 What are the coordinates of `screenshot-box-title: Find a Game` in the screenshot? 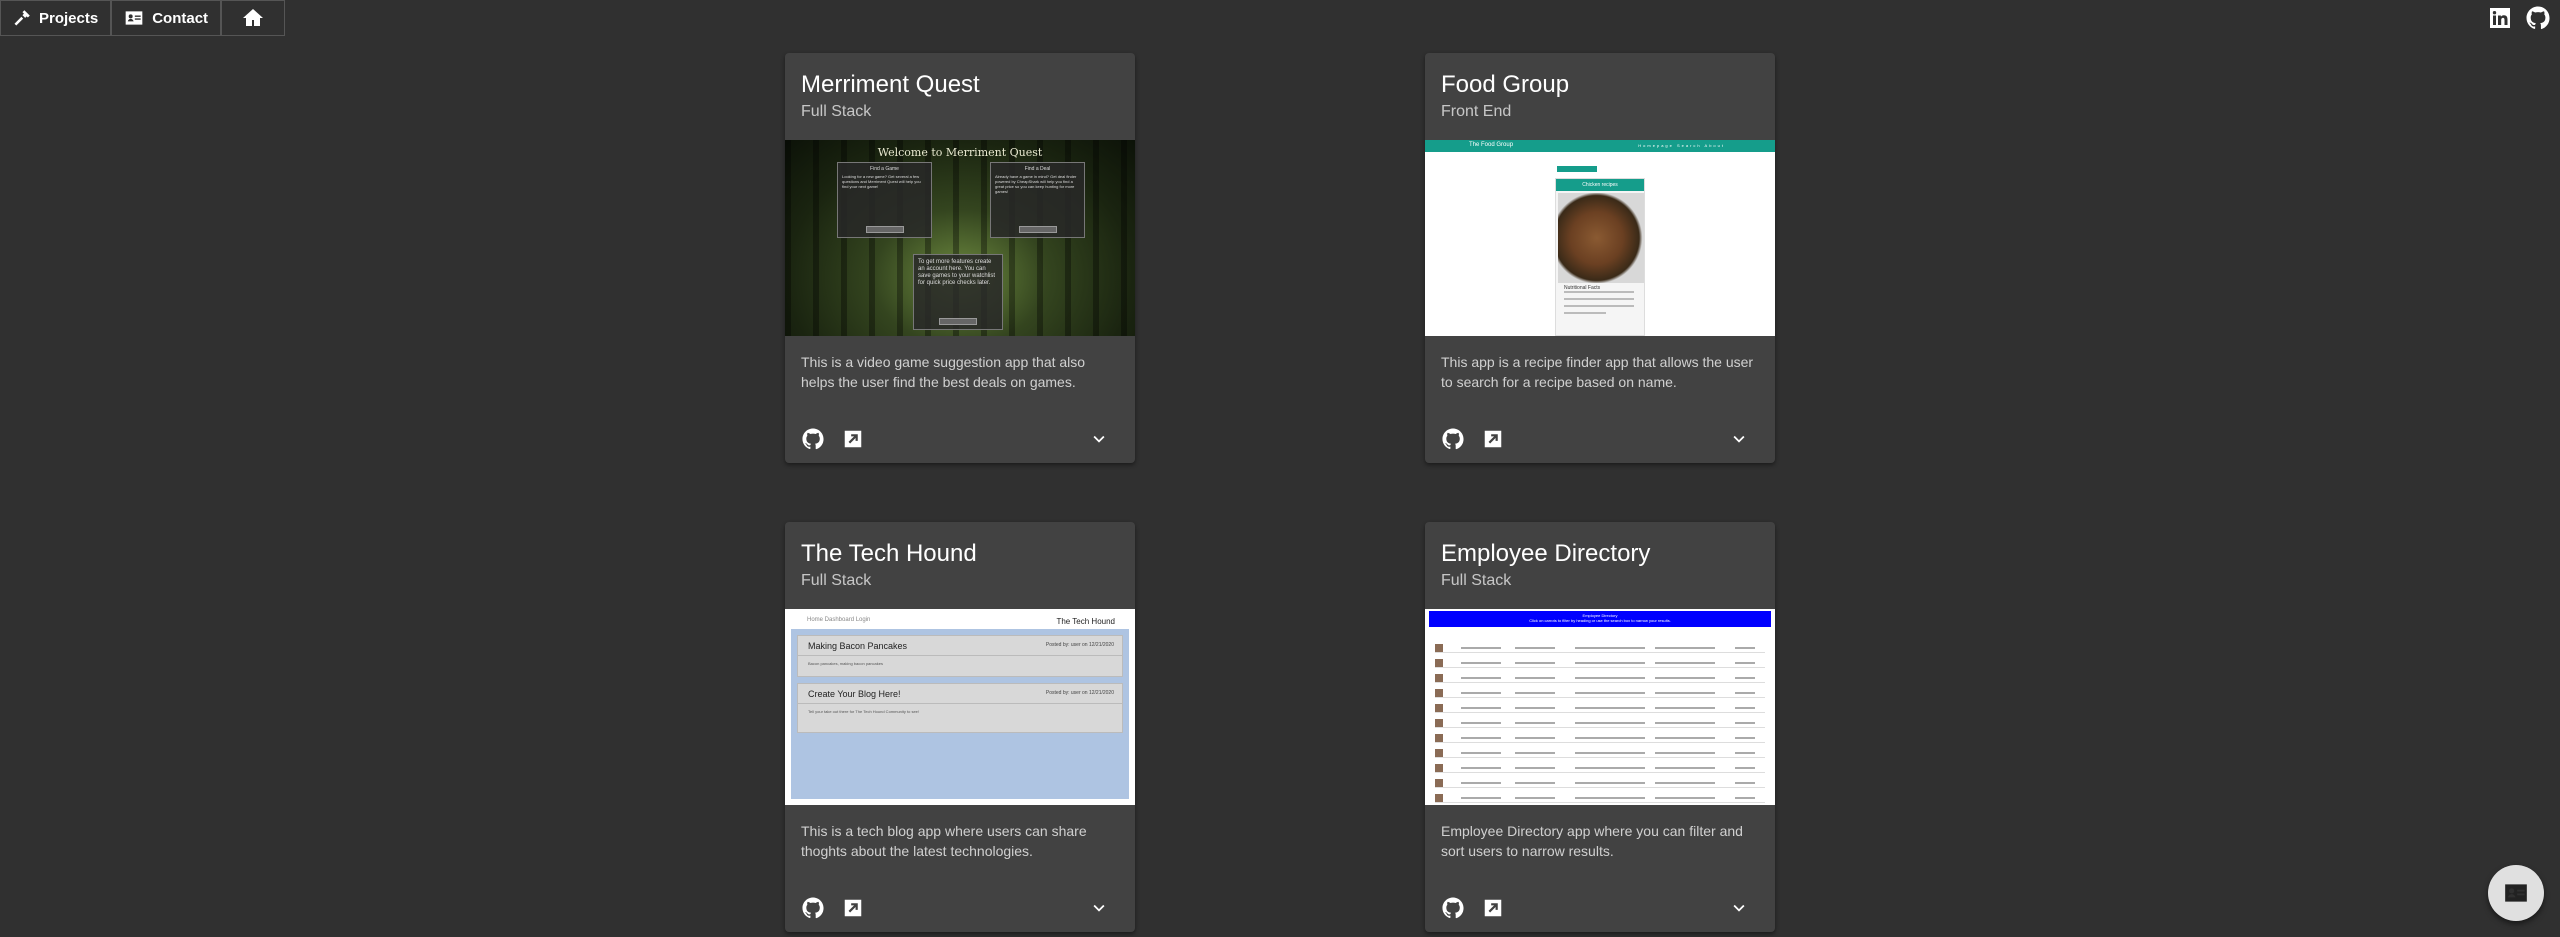 It's located at (884, 169).